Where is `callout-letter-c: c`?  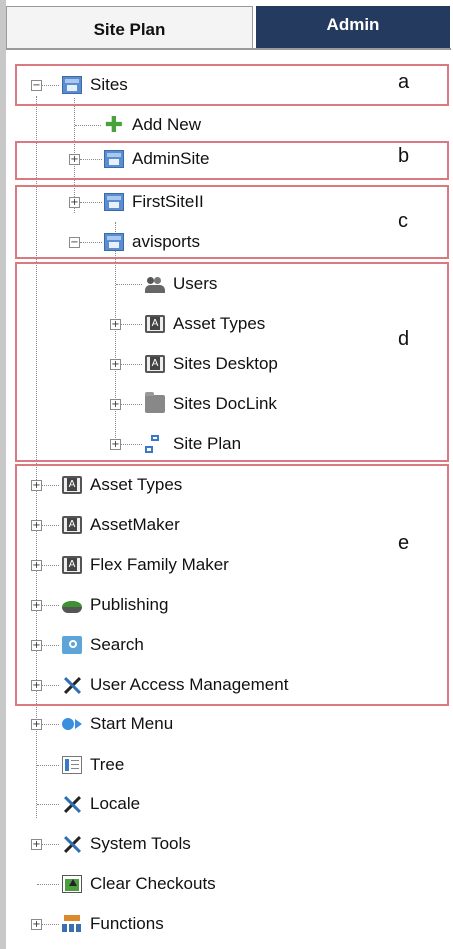
callout-letter-c: c is located at coordinates (403, 221).